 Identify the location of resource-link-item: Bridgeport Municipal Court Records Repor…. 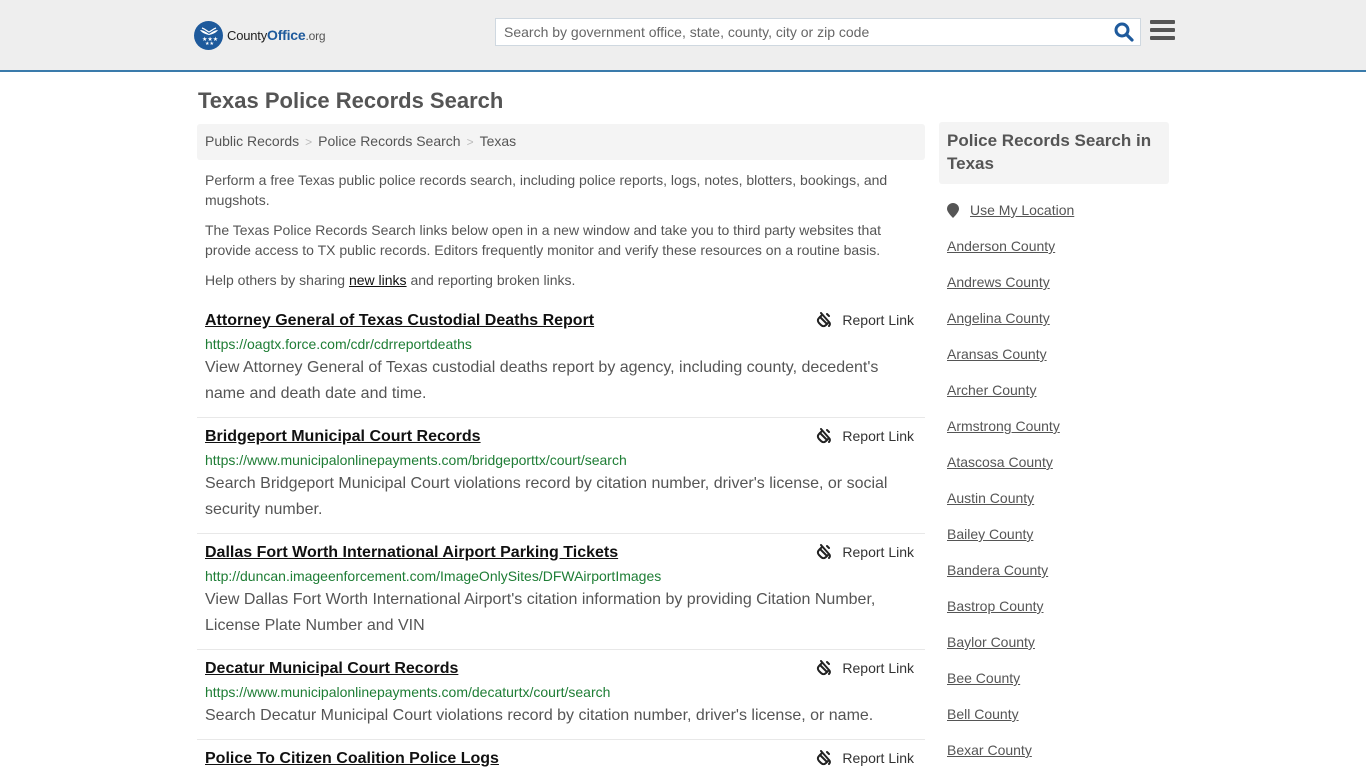
(561, 476).